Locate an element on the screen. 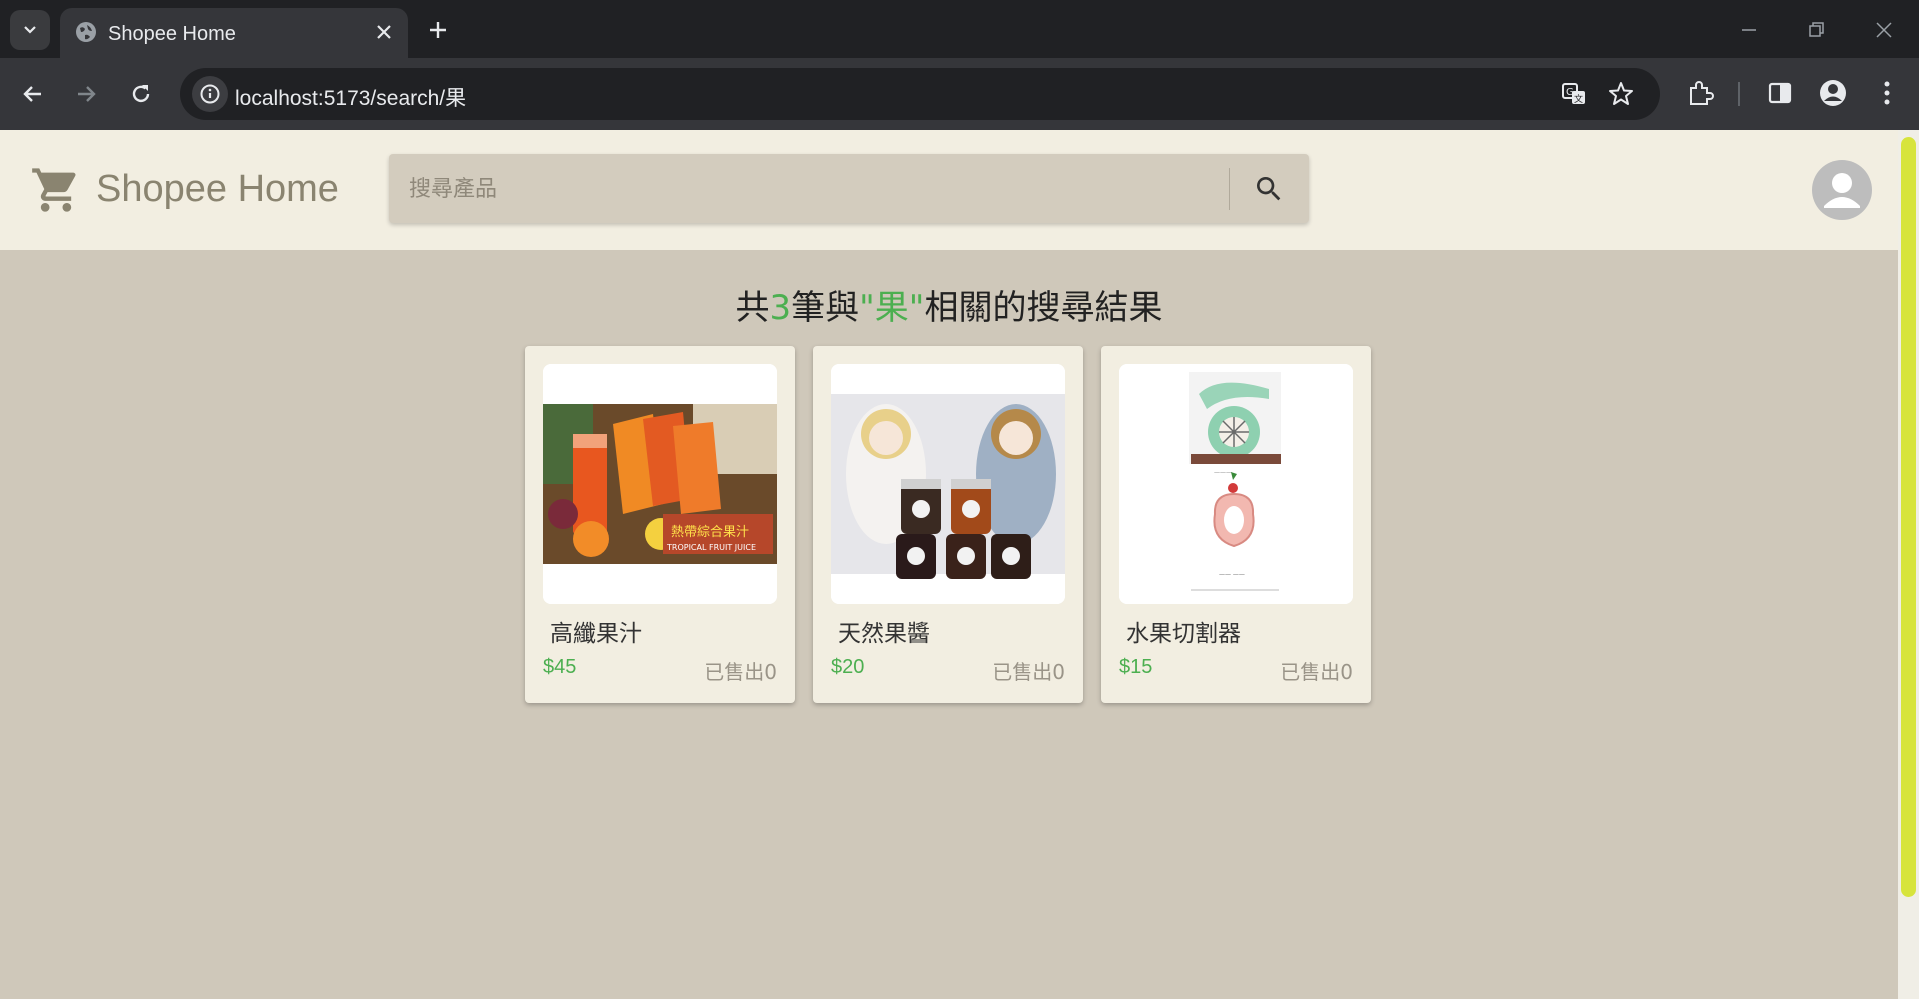 The height and width of the screenshot is (999, 1919). brand-title: Shopee Home is located at coordinates (217, 189).